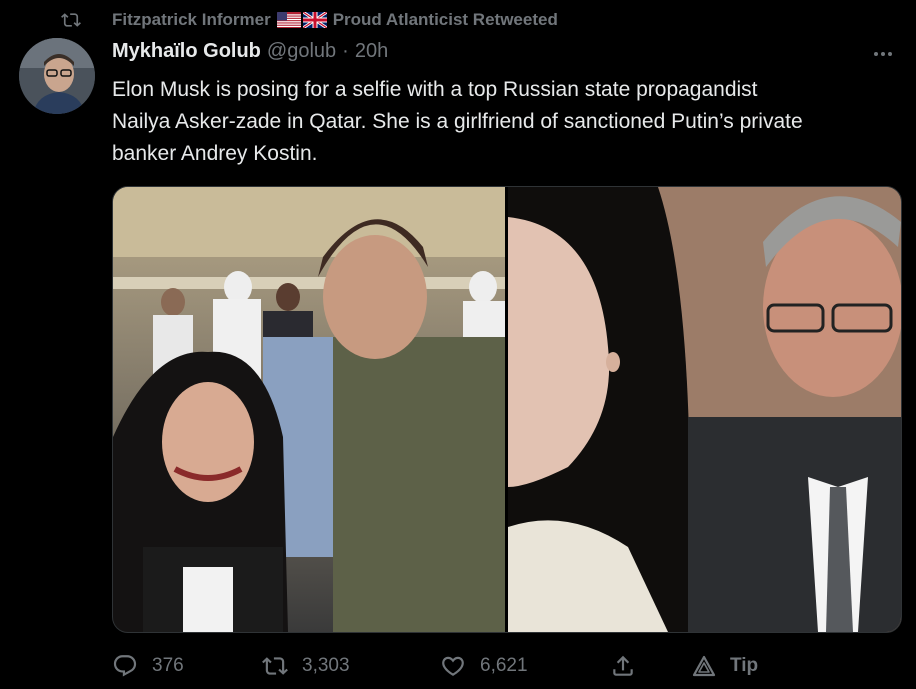  Describe the element at coordinates (623, 665) in the screenshot. I see `share-icon` at that location.